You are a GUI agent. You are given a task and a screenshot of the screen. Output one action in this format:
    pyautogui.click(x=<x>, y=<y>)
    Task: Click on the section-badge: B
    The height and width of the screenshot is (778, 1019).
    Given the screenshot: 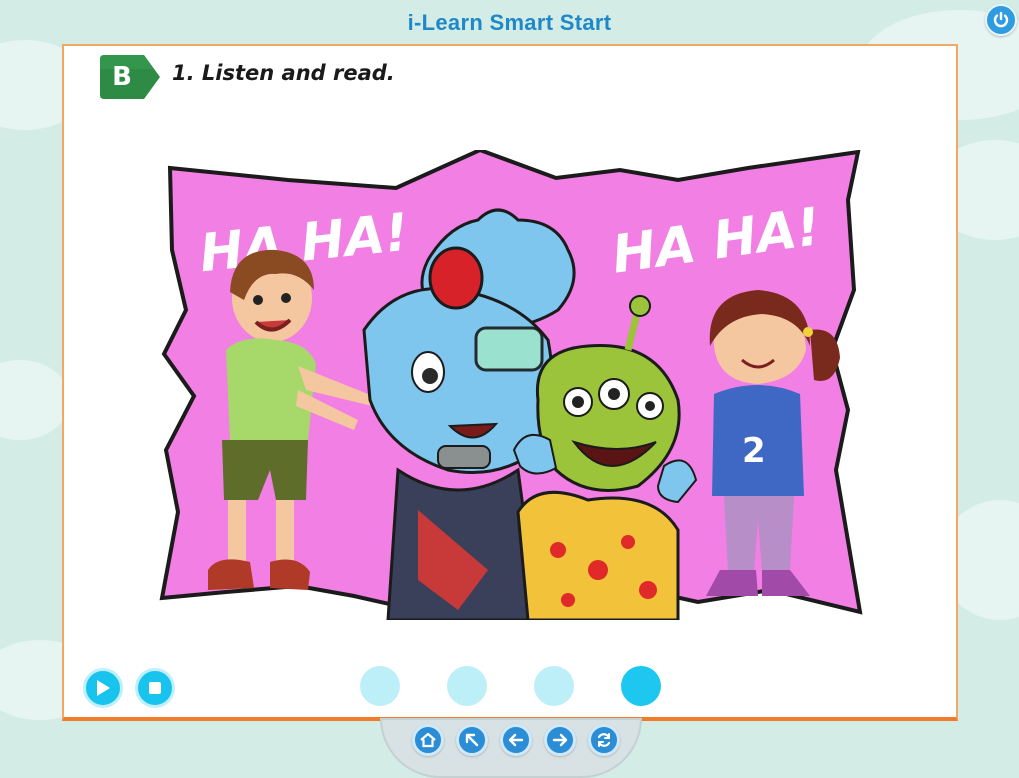 What is the action you would take?
    pyautogui.click(x=130, y=77)
    